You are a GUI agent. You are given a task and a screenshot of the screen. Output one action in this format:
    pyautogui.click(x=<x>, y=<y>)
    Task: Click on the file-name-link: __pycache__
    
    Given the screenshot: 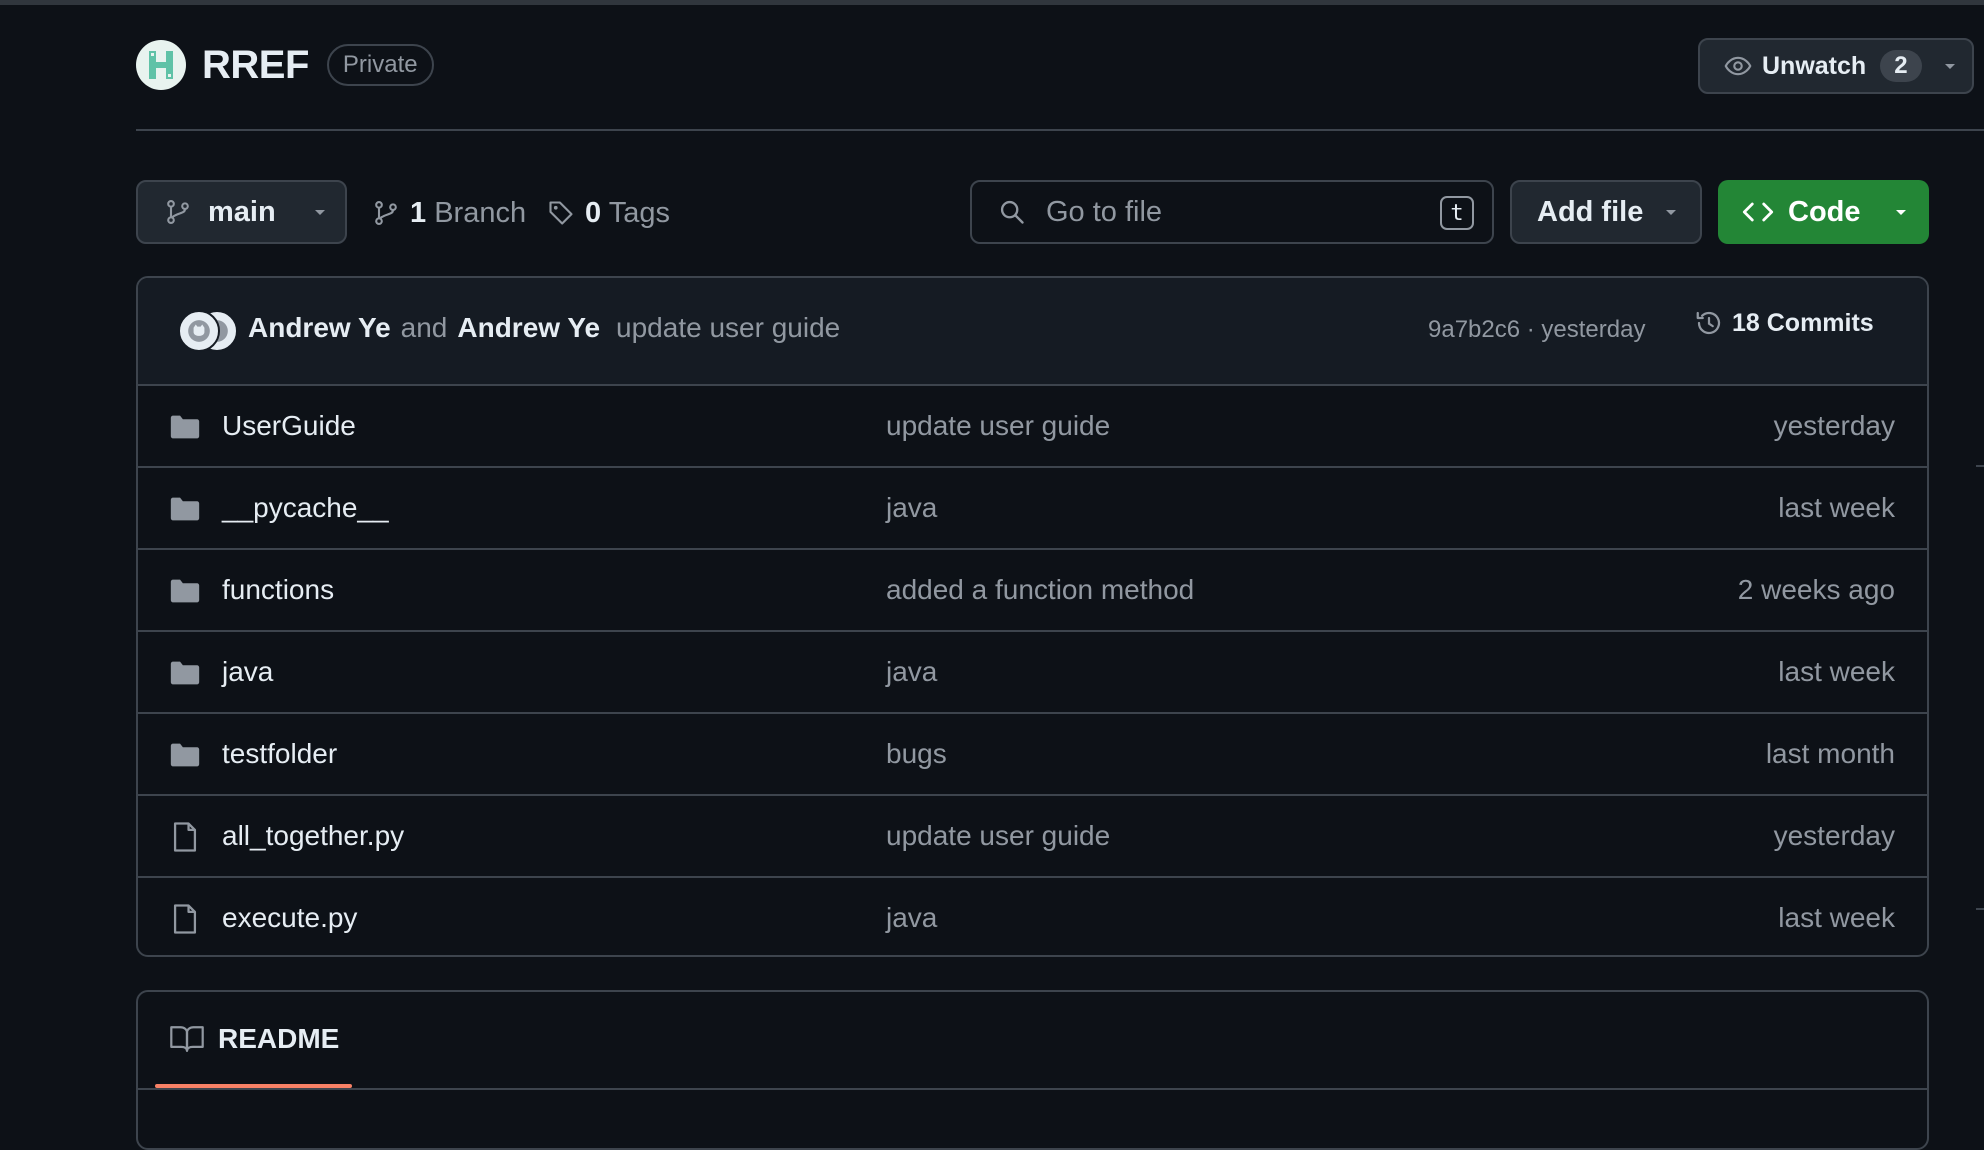 What is the action you would take?
    pyautogui.click(x=305, y=508)
    